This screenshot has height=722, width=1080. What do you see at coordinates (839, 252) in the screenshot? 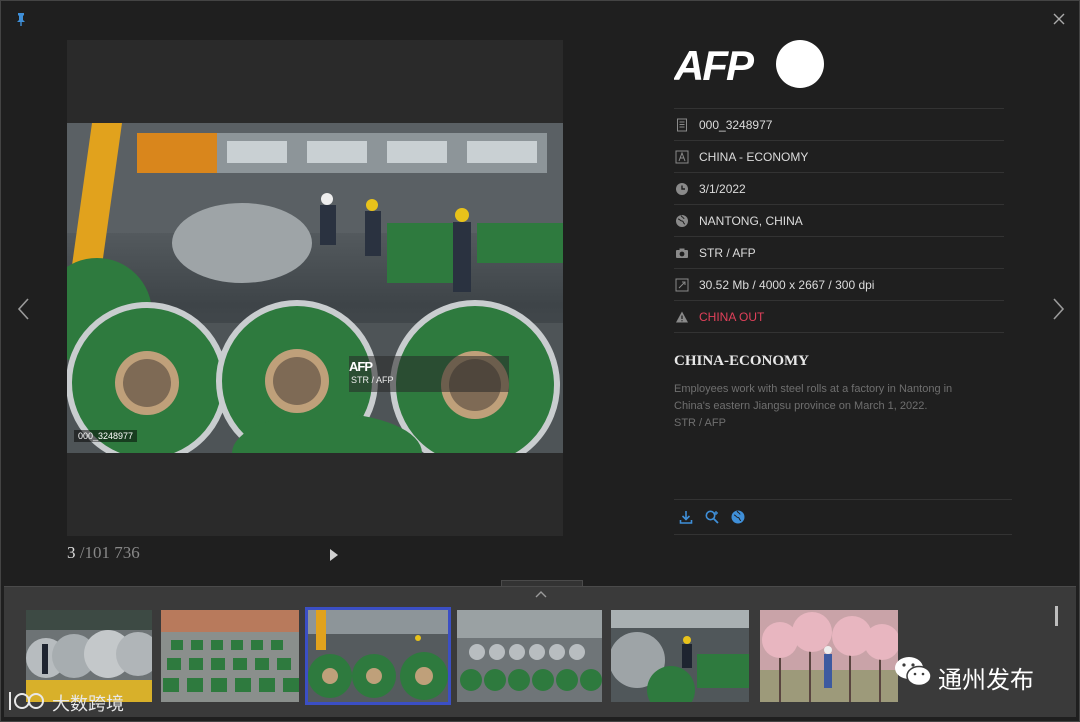
I see `meta-row-credit: STR / AFP` at bounding box center [839, 252].